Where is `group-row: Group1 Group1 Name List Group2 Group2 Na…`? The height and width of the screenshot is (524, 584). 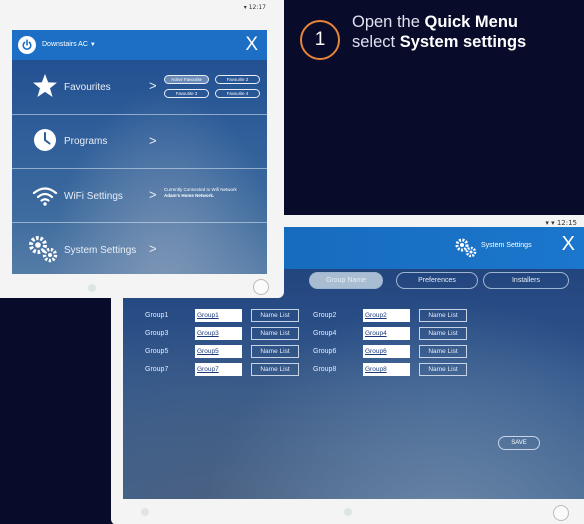 group-row: Group1 Group1 Name List Group2 Group2 Na… is located at coordinates (355, 315).